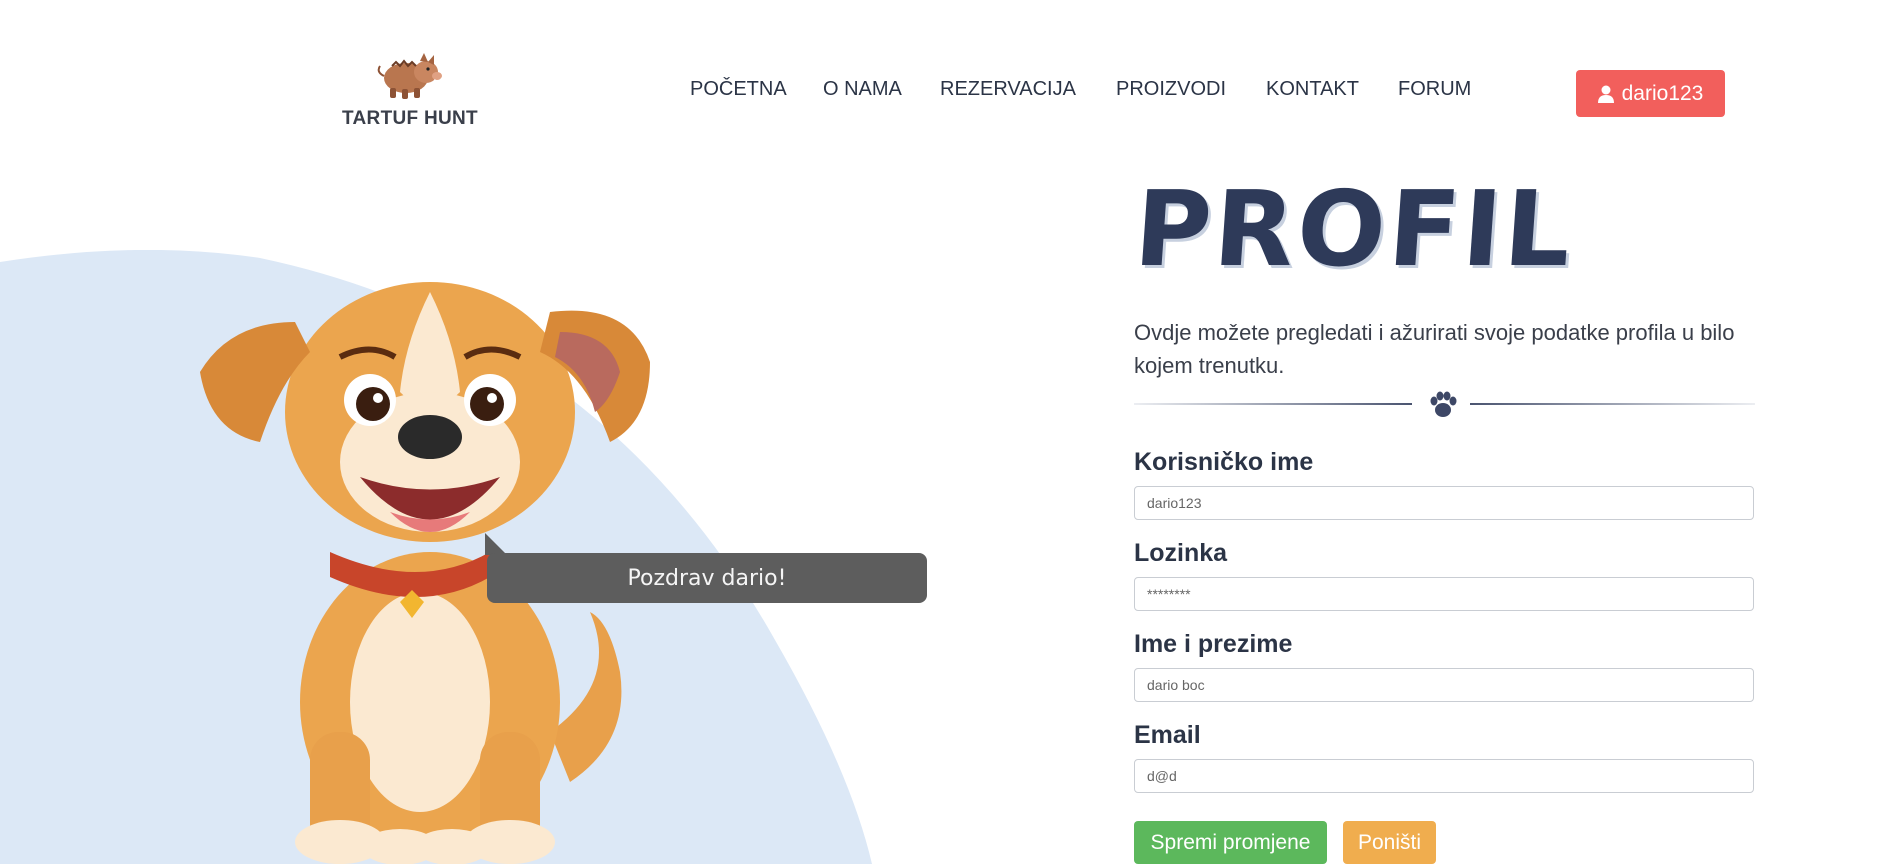 Image resolution: width=1901 pixels, height=864 pixels. Describe the element at coordinates (410, 76) in the screenshot. I see `boar-icon` at that location.